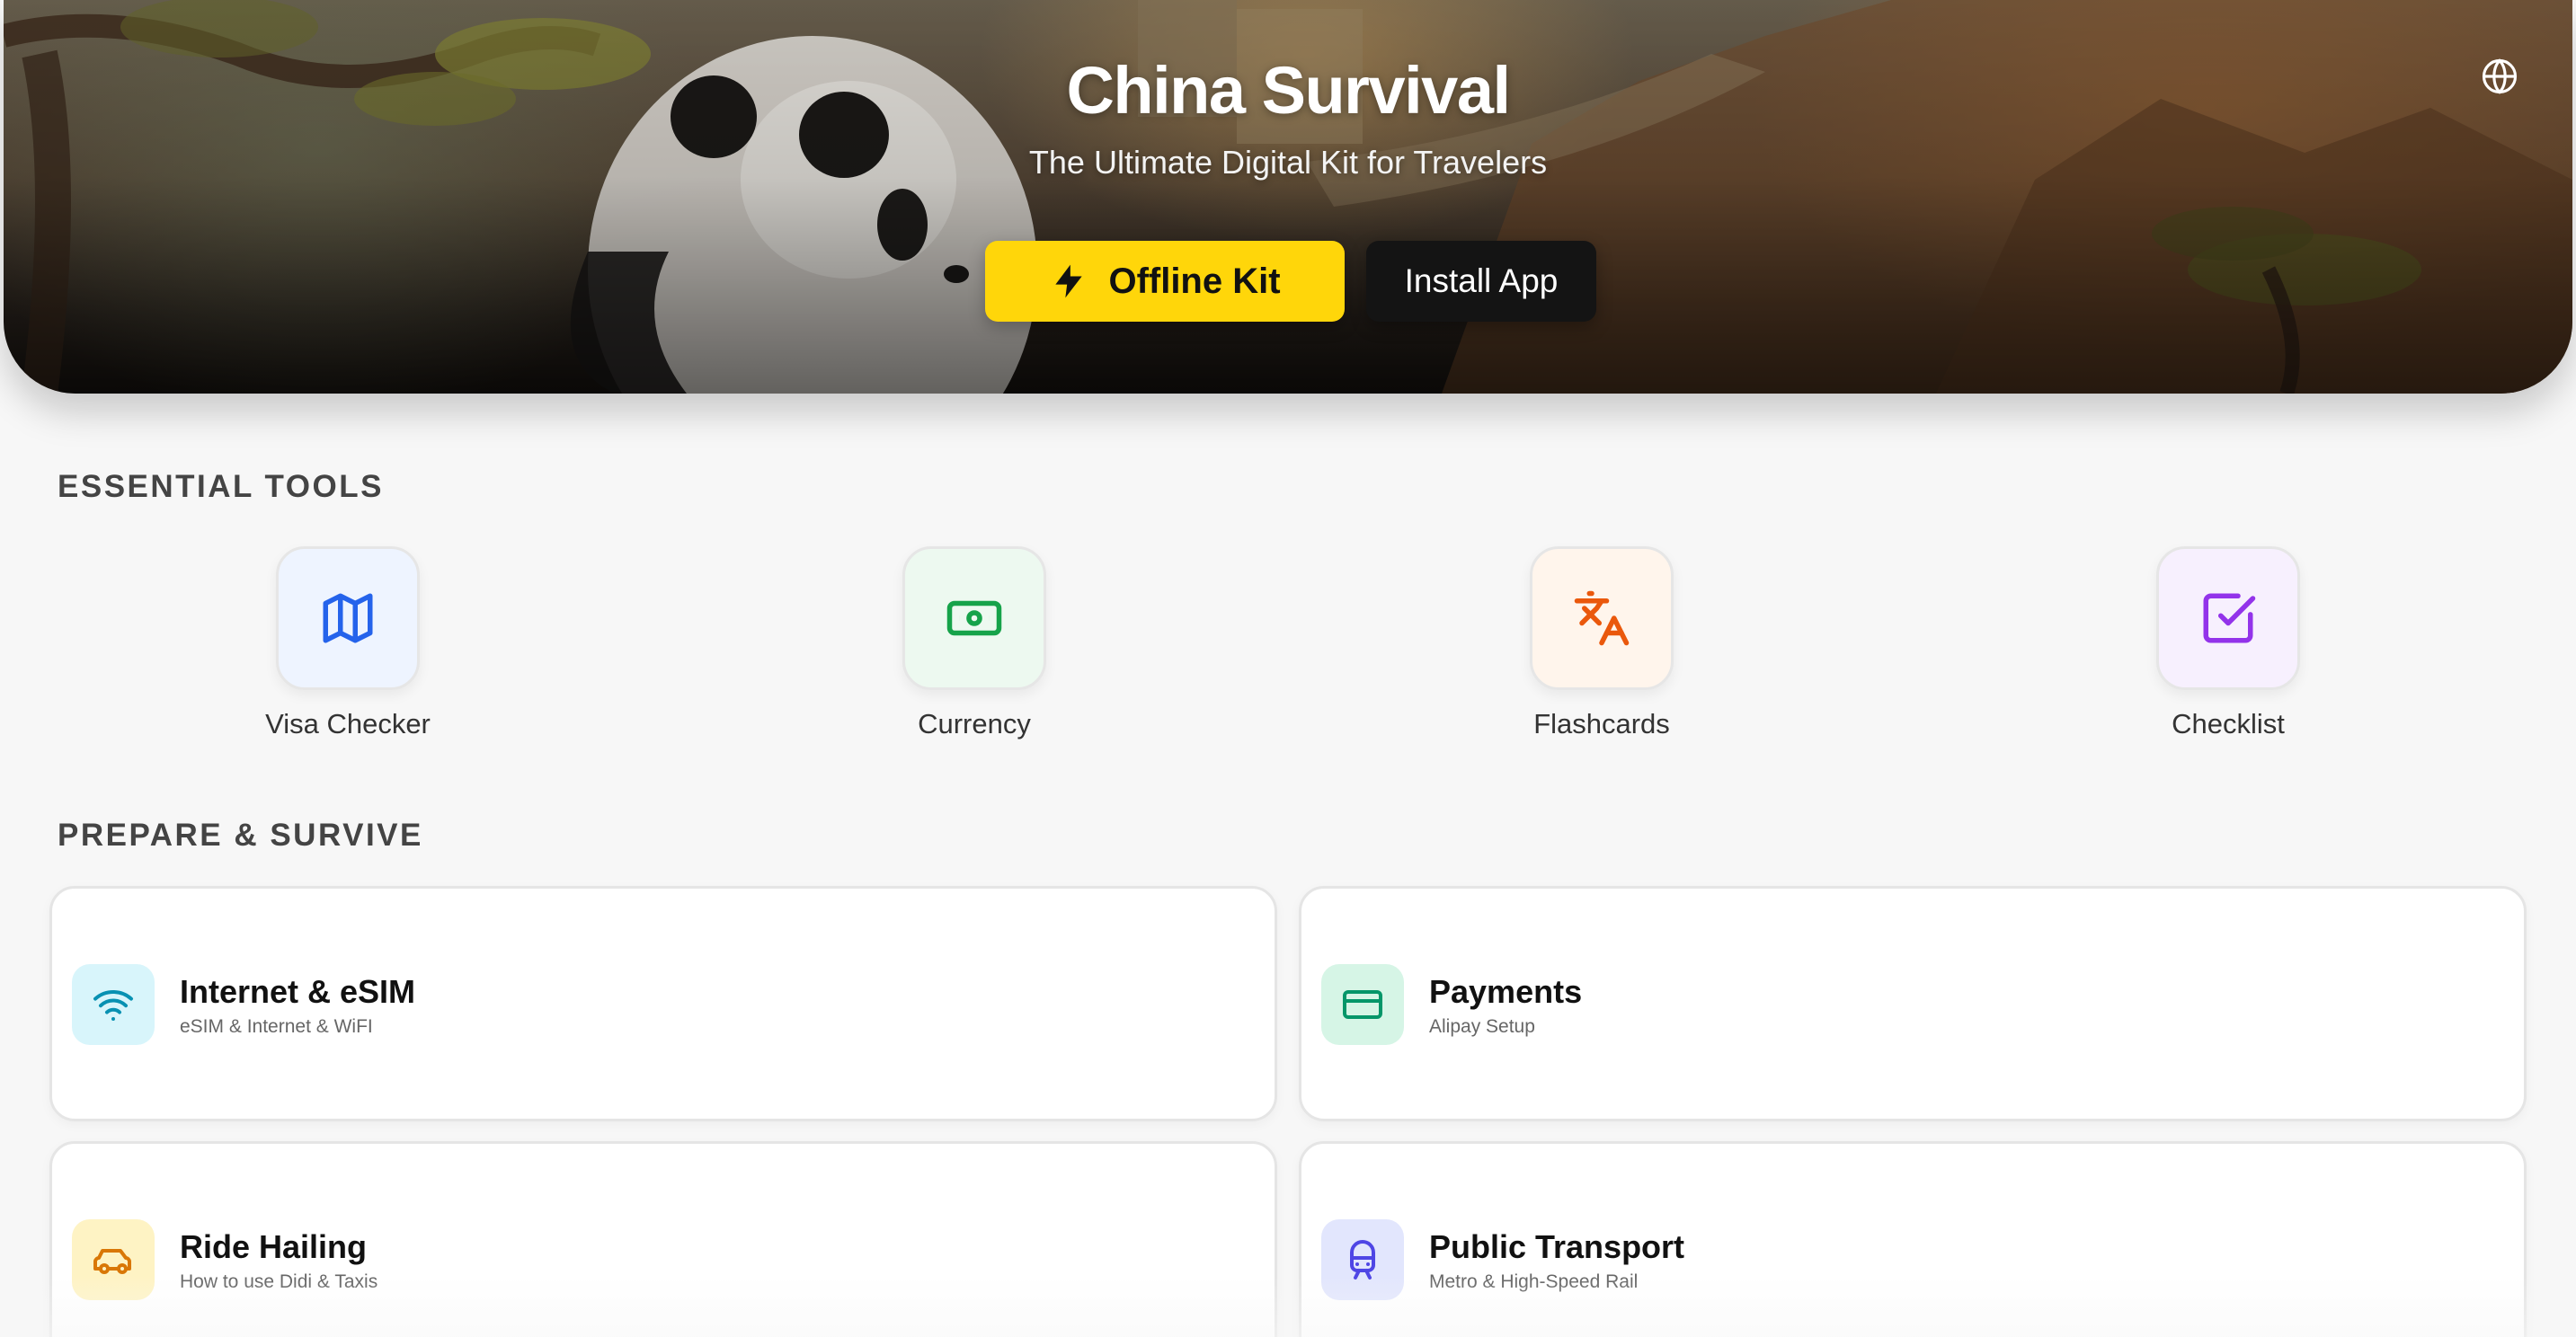 This screenshot has width=2576, height=1337. I want to click on language-button, so click(2499, 76).